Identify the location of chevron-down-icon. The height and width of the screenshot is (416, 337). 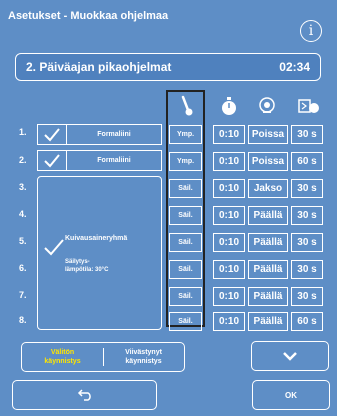
(290, 356).